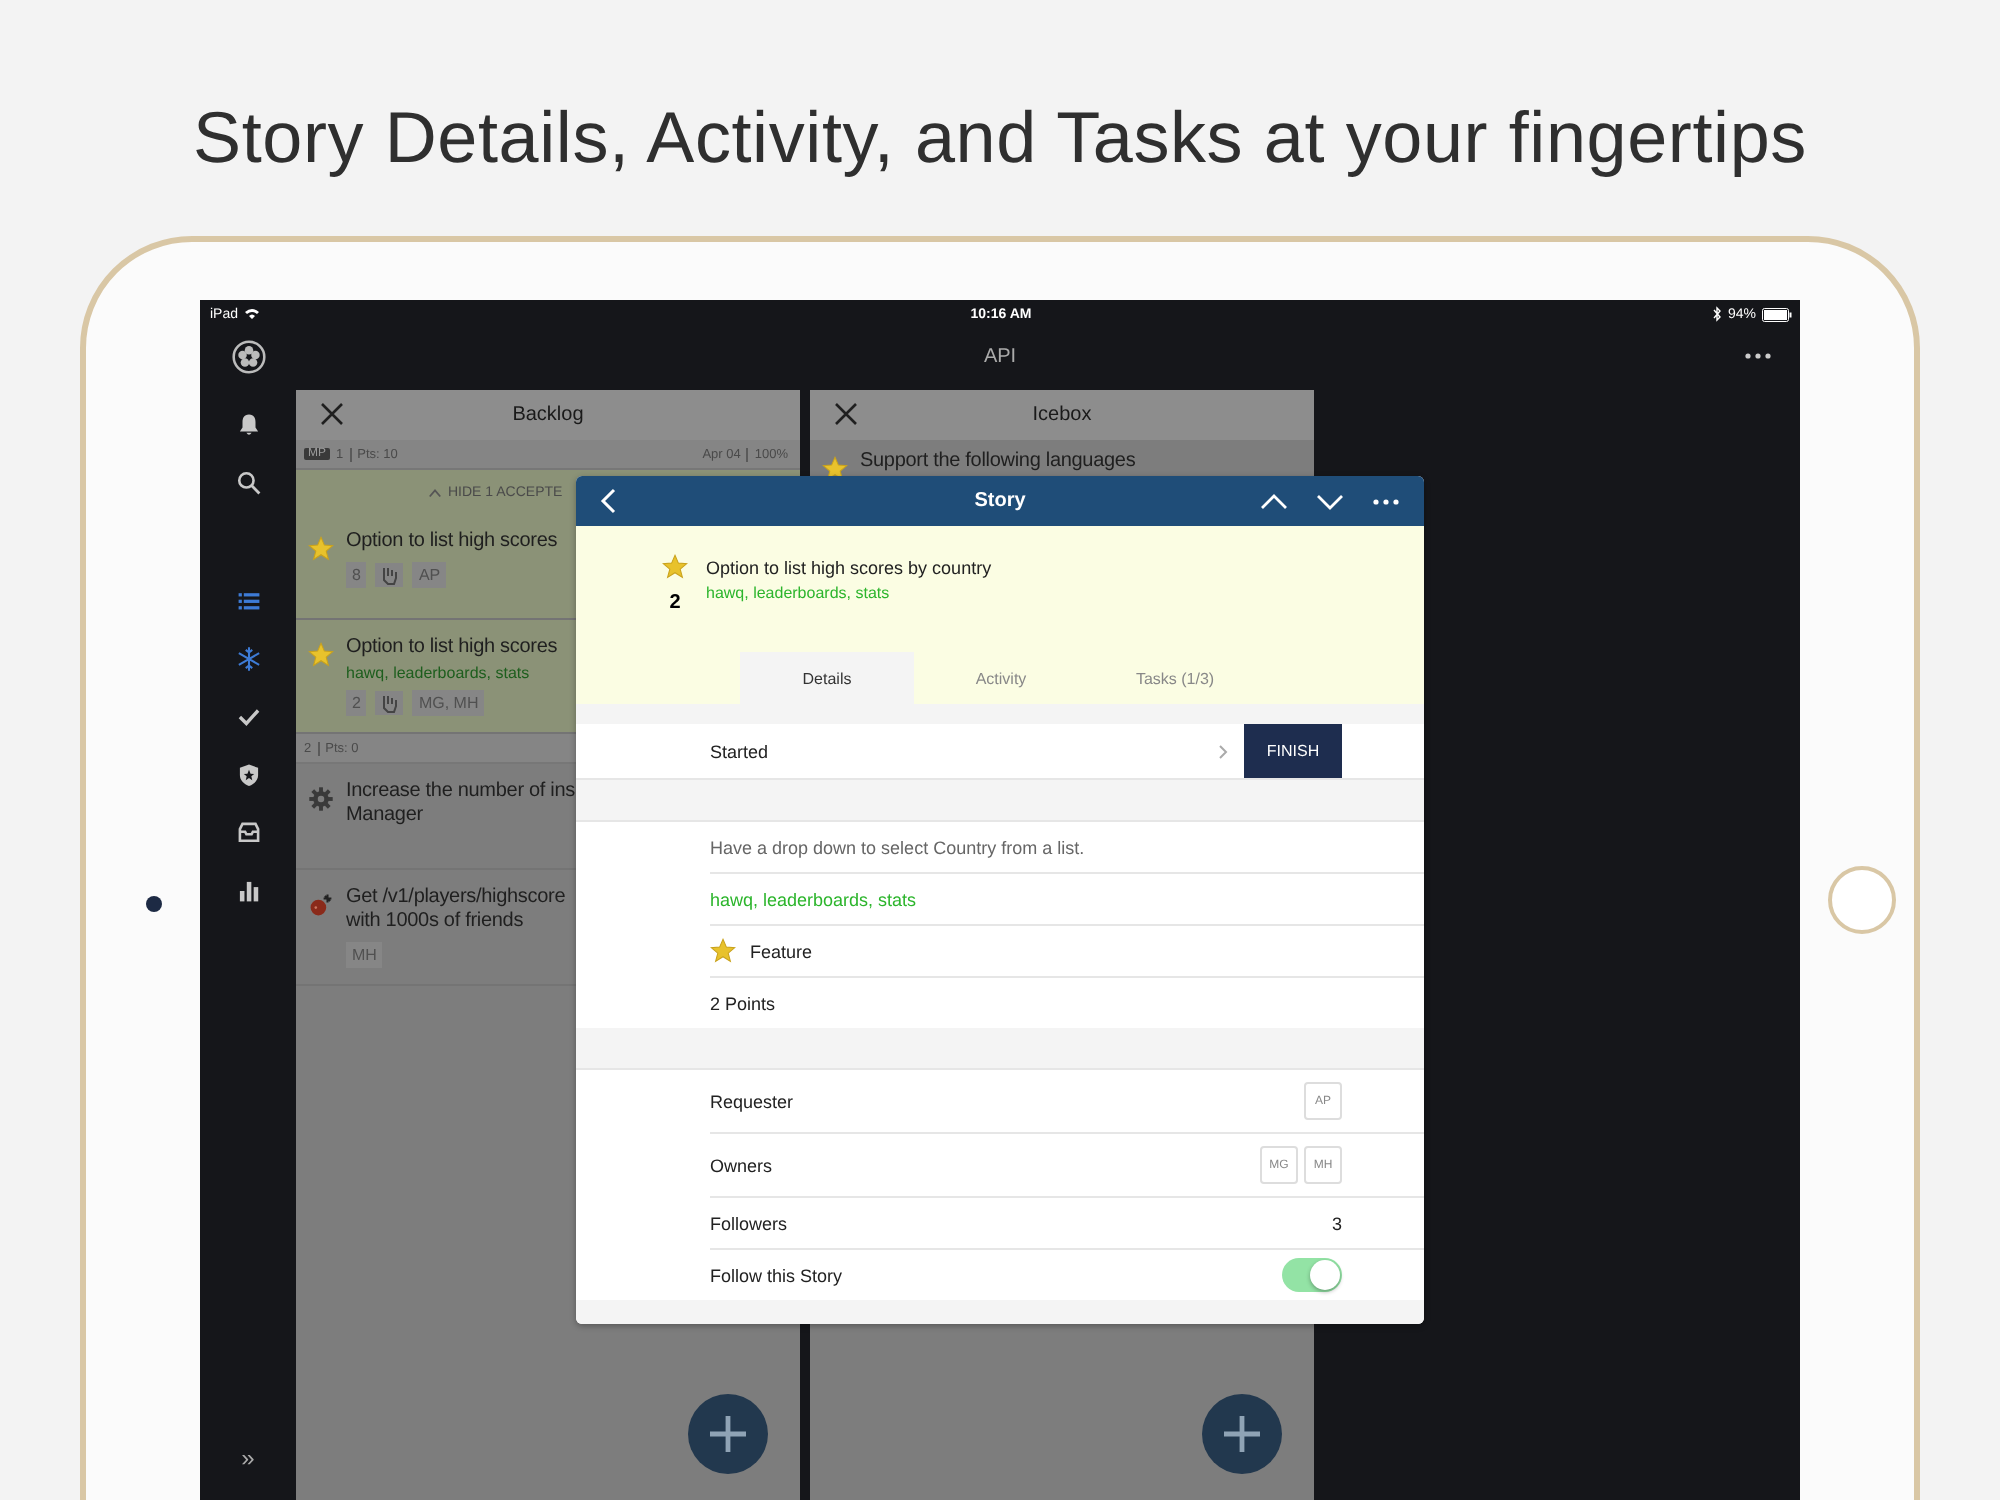 The width and height of the screenshot is (2000, 1500). I want to click on field-label: Followers, so click(750, 1223).